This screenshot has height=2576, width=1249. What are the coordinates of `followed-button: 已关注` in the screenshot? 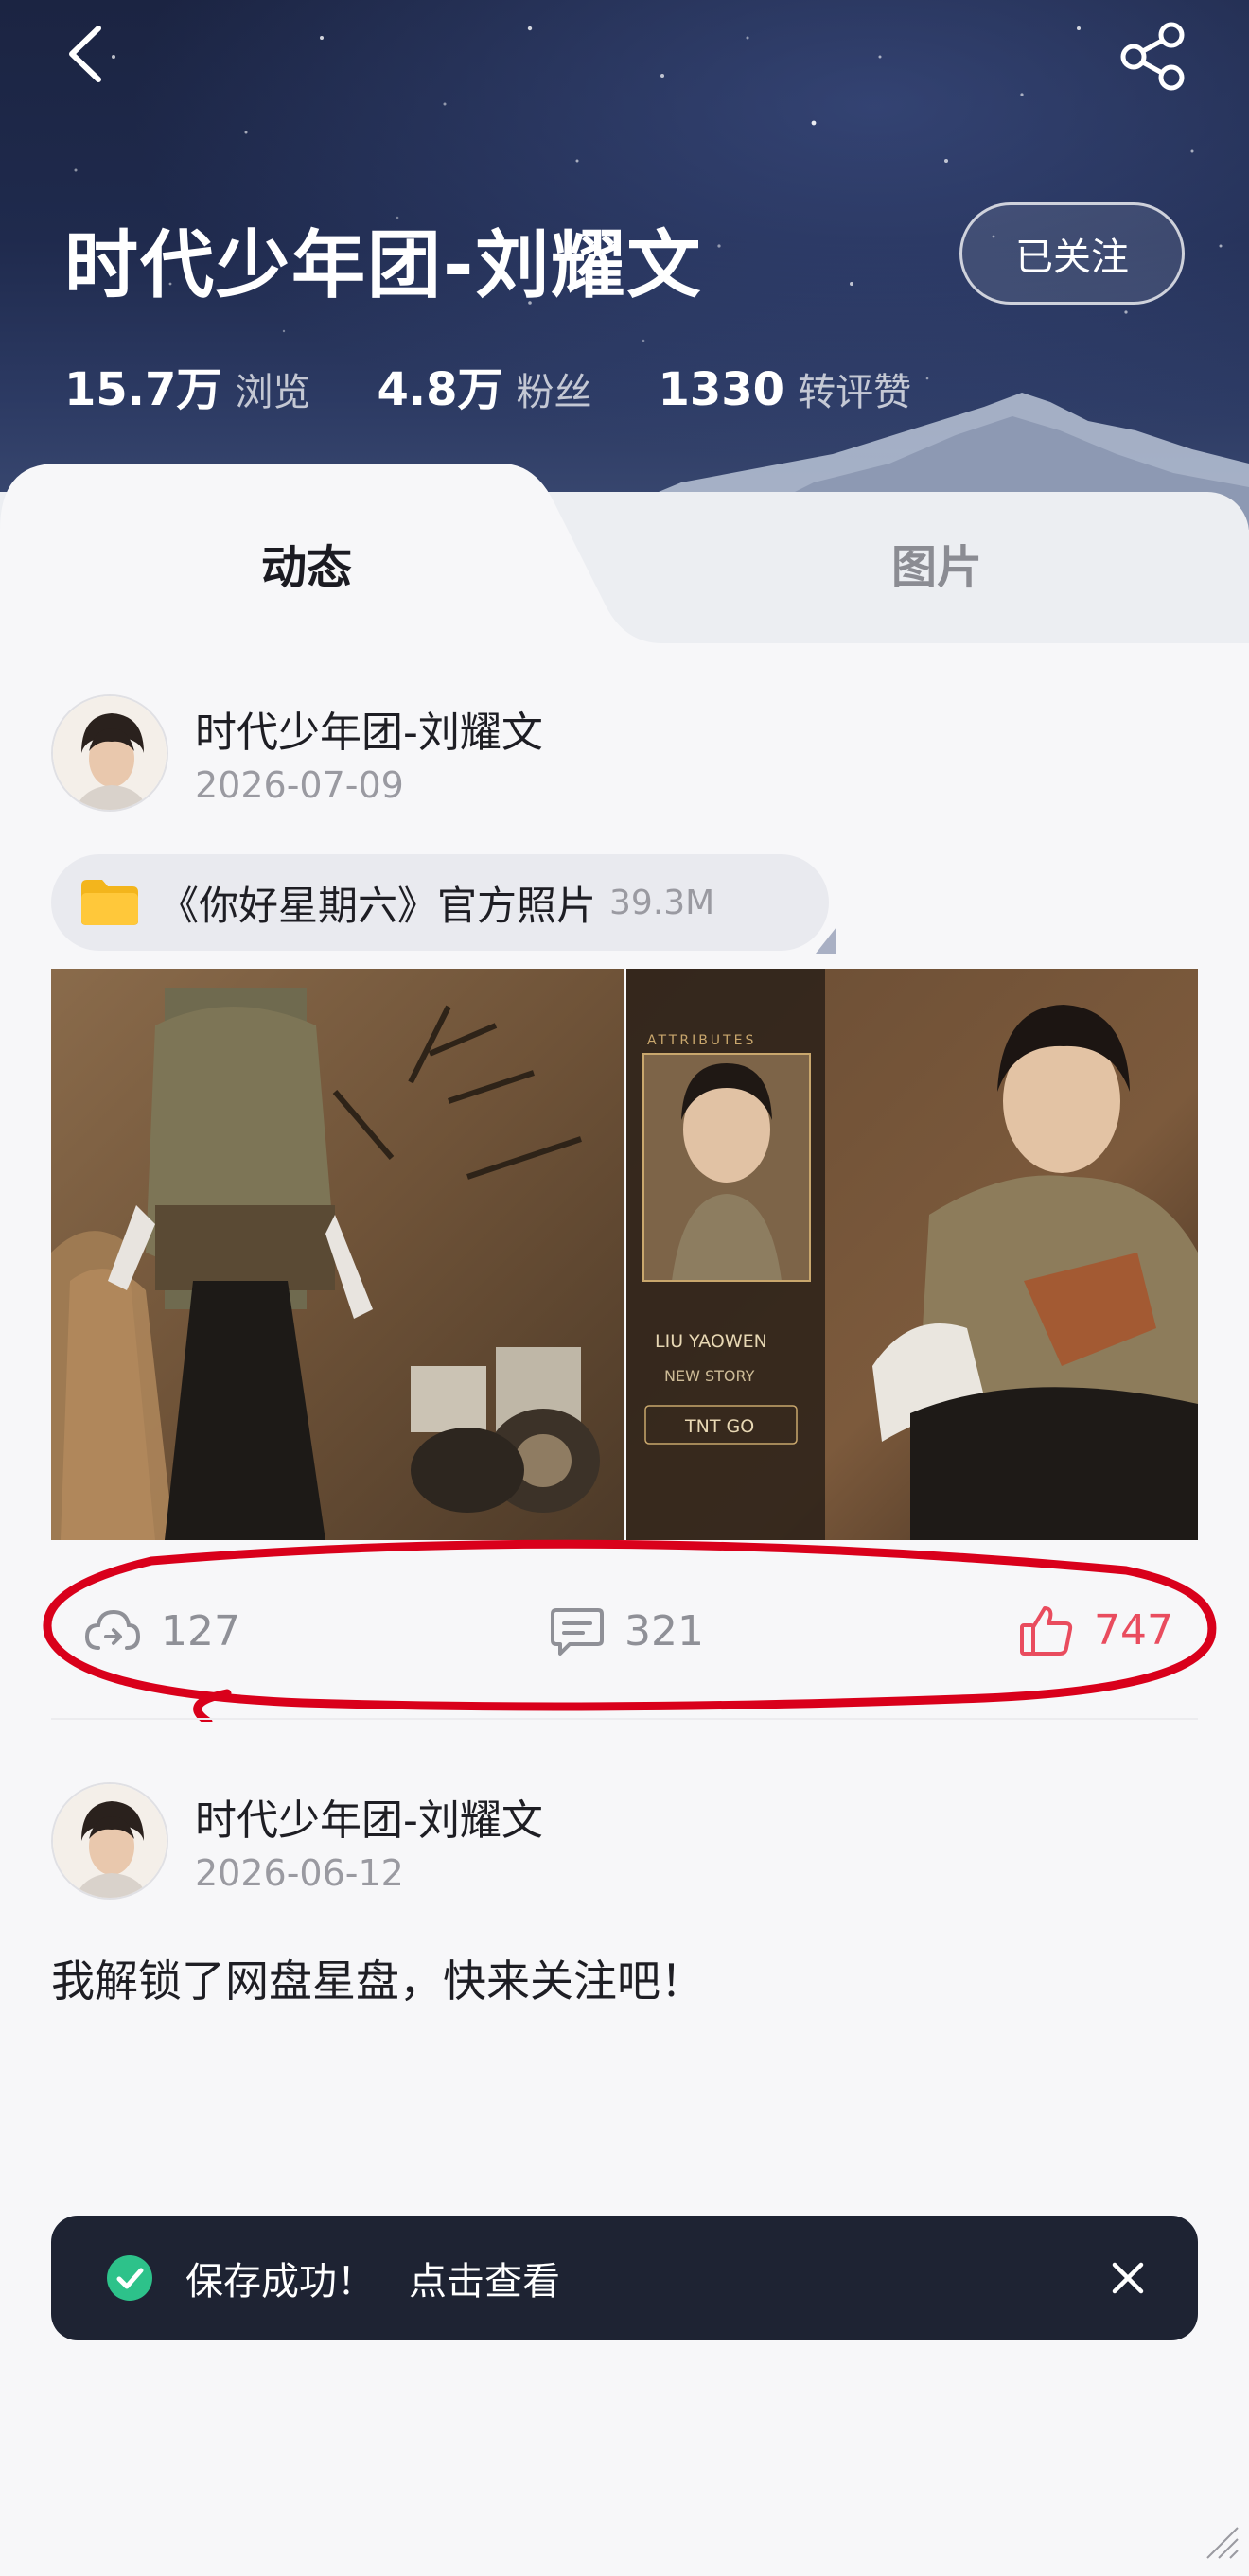 It's located at (1072, 254).